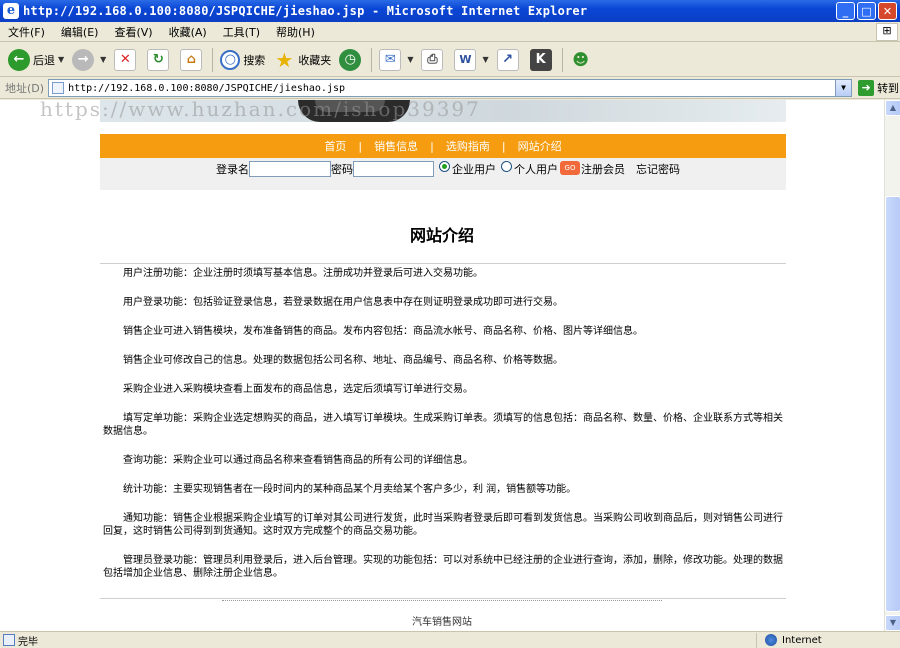 Image resolution: width=900 pixels, height=648 pixels. Describe the element at coordinates (465, 59) in the screenshot. I see `word-edit-icon: W` at that location.